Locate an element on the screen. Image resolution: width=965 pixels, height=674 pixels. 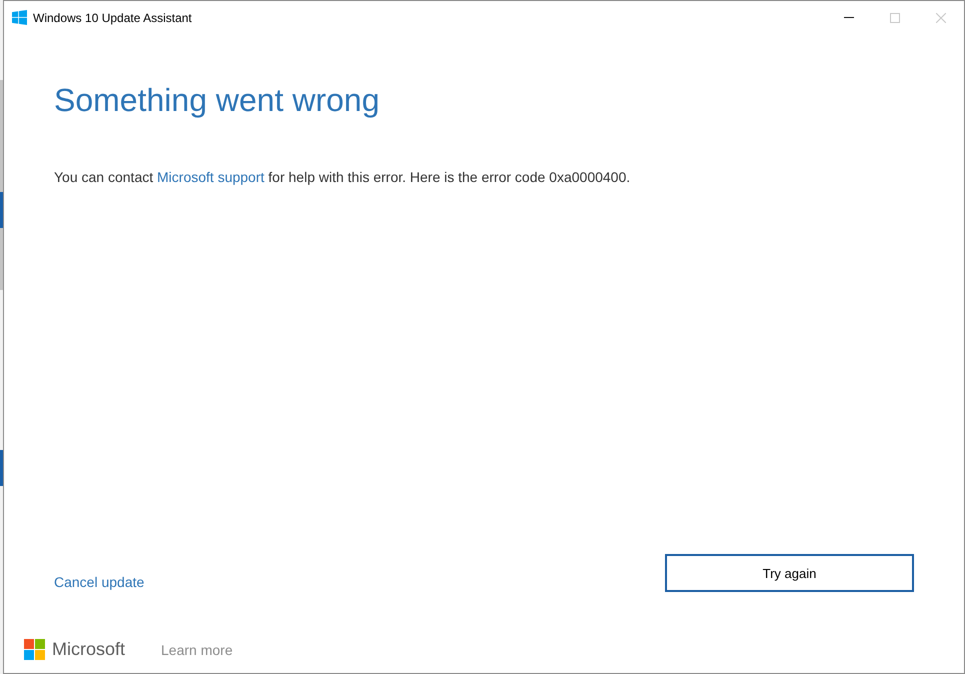
four-square-logo-icon is located at coordinates (34, 649).